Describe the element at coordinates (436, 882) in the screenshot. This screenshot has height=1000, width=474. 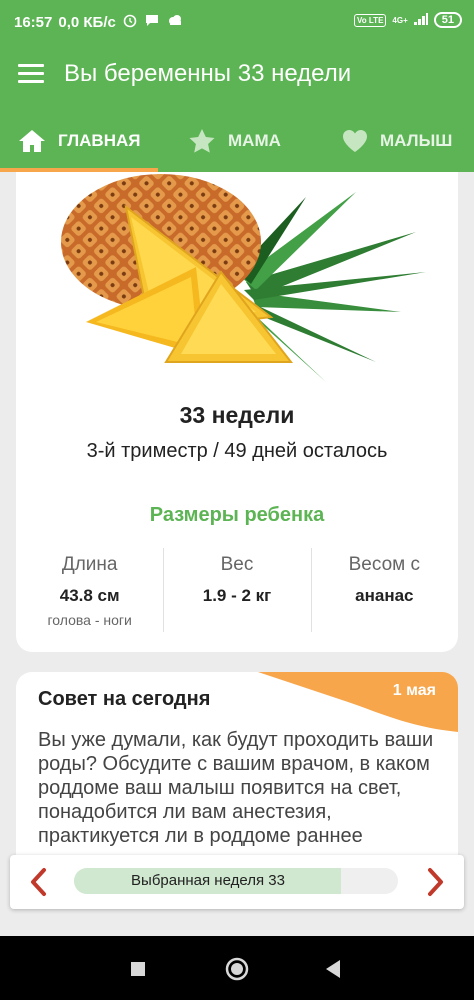
I see `chevron-right-icon` at that location.